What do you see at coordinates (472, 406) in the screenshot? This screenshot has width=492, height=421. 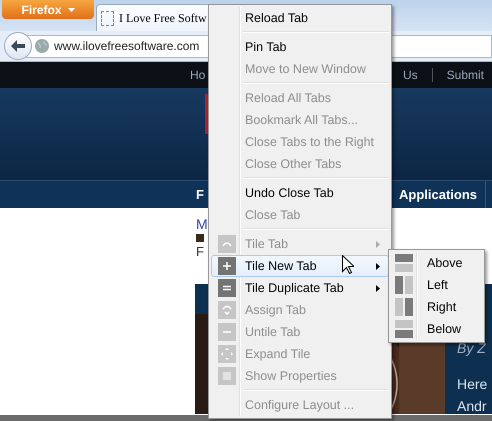 I see `sidebar-text: Andr` at bounding box center [472, 406].